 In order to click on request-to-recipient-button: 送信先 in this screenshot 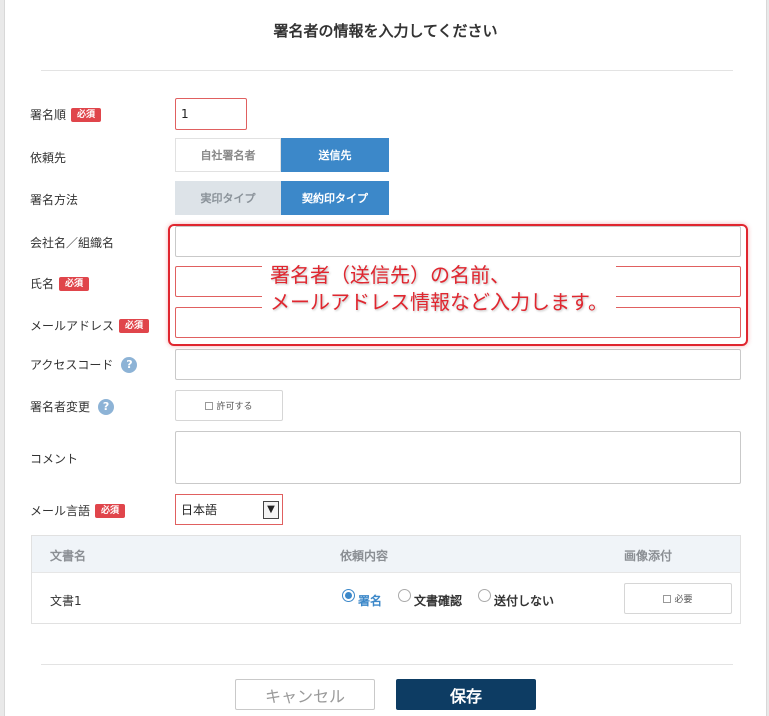, I will do `click(335, 155)`.